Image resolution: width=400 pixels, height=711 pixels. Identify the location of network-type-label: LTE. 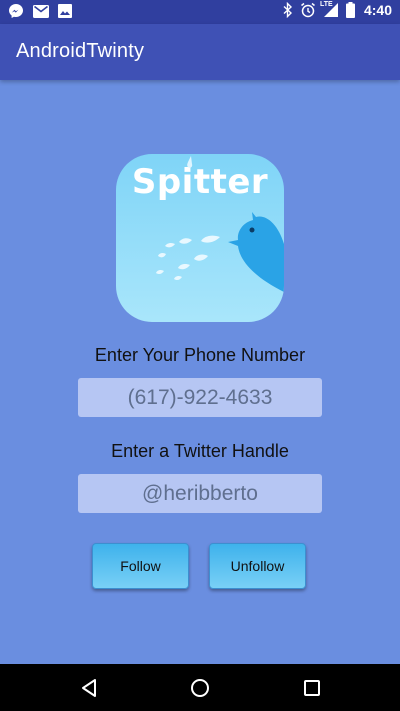
(326, 4).